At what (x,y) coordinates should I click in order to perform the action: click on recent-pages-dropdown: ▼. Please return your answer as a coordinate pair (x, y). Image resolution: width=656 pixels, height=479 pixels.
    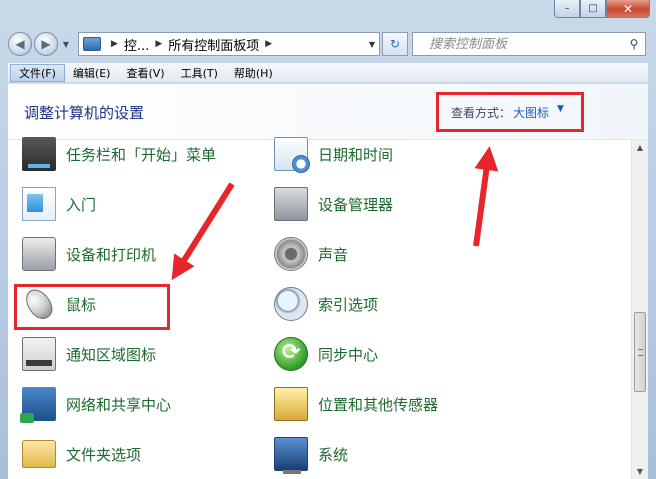
    Looking at the image, I should click on (66, 44).